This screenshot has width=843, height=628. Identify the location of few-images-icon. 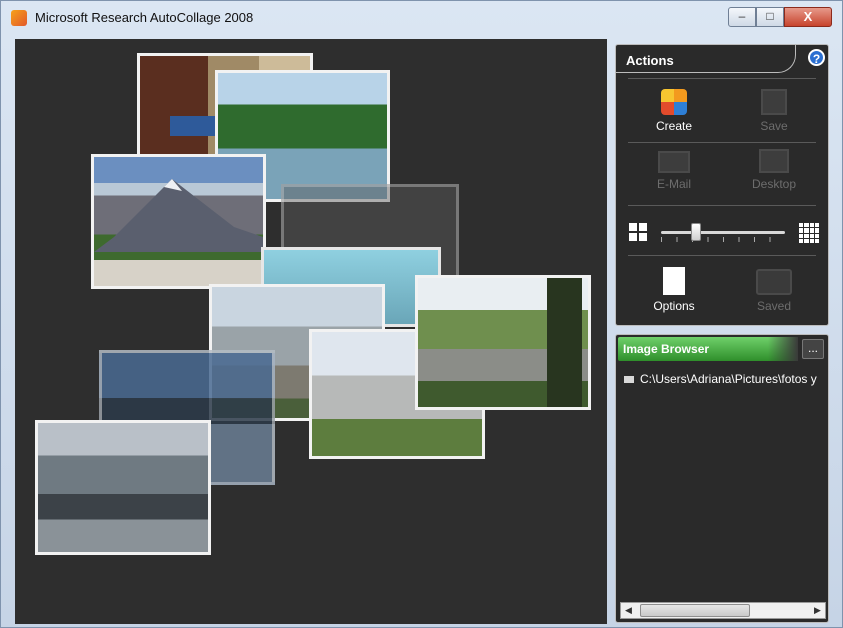
(638, 232).